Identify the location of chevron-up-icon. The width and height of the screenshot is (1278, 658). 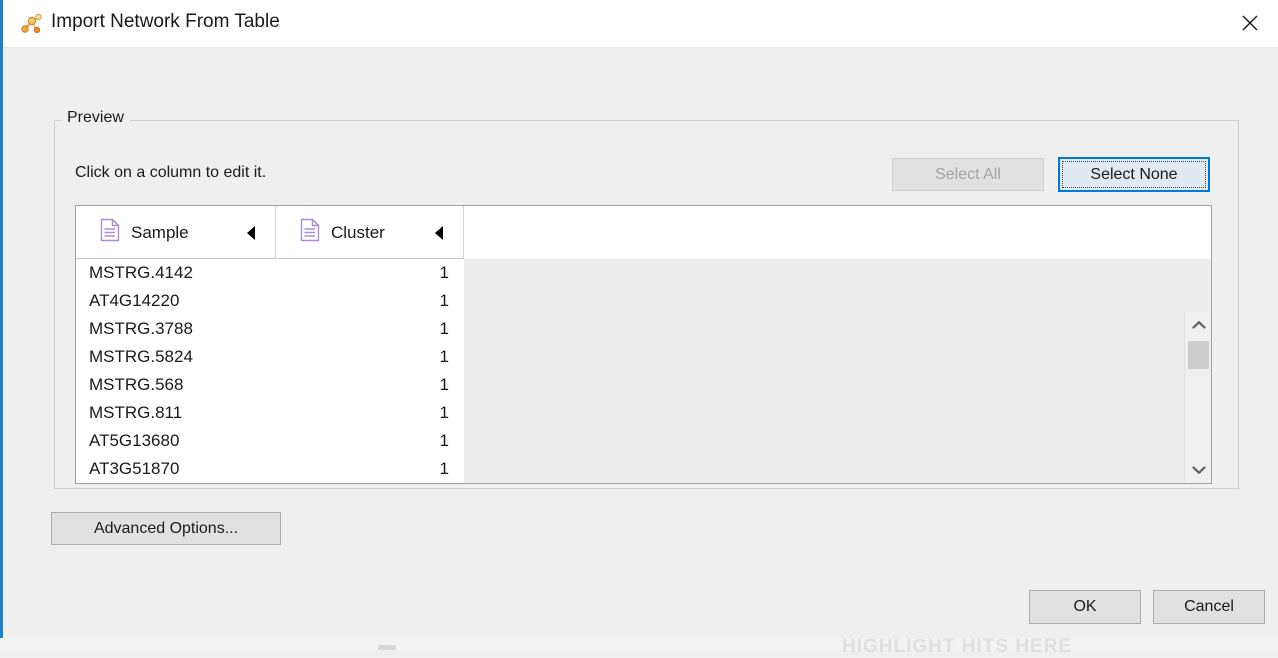
(1198, 325).